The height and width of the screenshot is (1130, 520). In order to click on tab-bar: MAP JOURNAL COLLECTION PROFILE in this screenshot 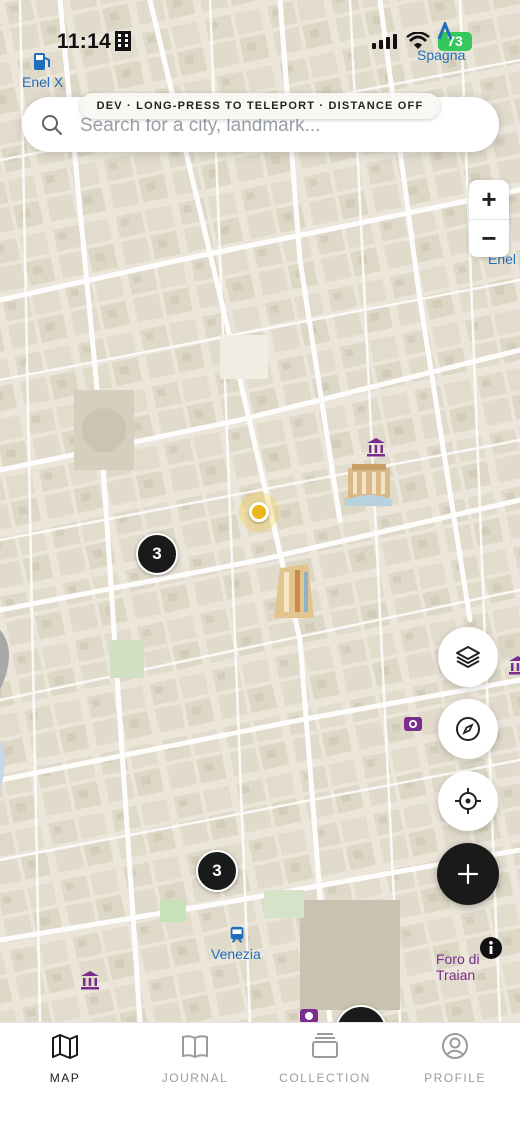, I will do `click(260, 1076)`.